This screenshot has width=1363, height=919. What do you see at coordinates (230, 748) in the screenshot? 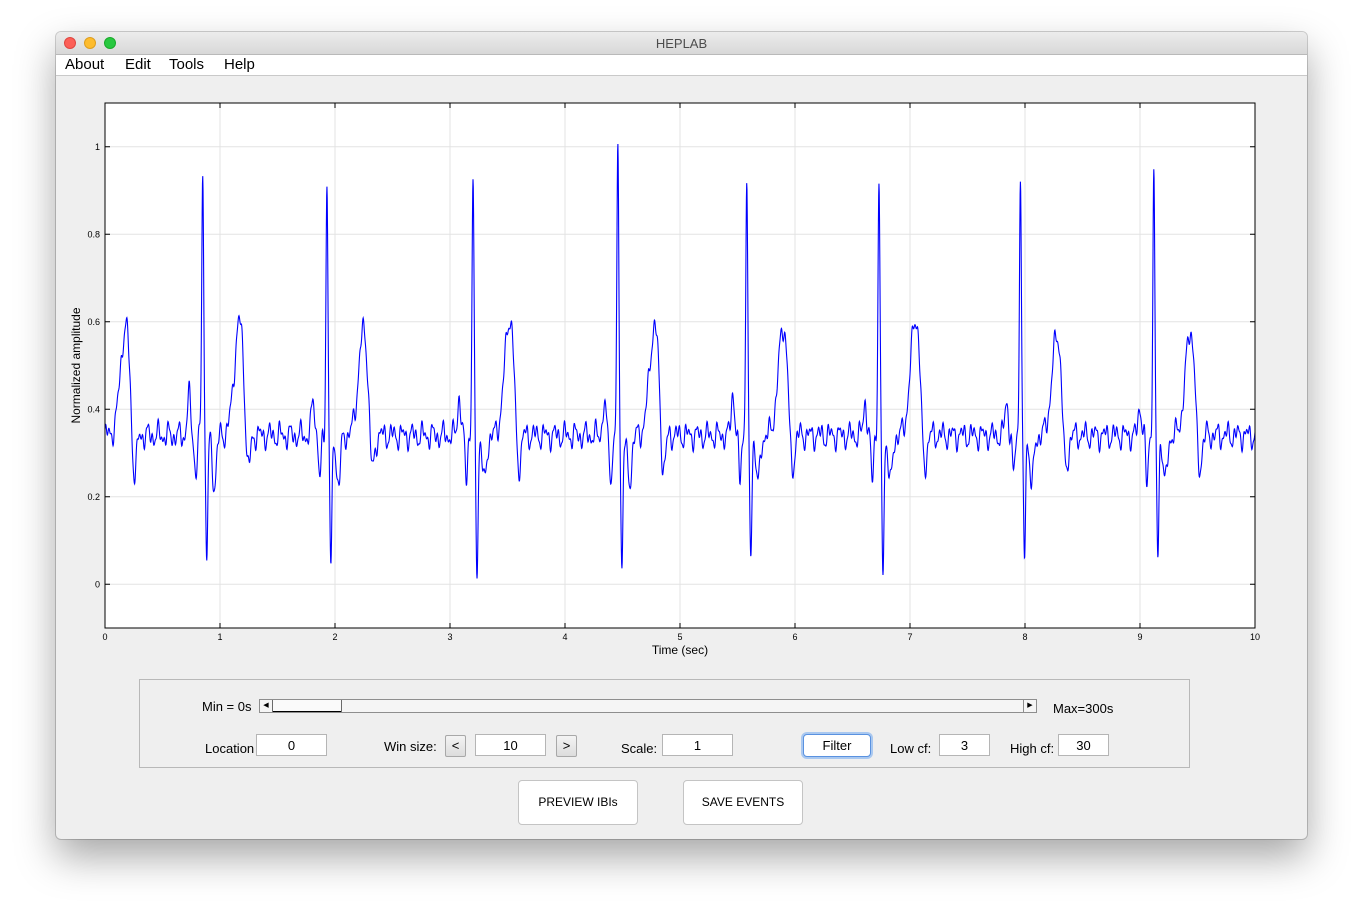
I see `location-label: Location` at bounding box center [230, 748].